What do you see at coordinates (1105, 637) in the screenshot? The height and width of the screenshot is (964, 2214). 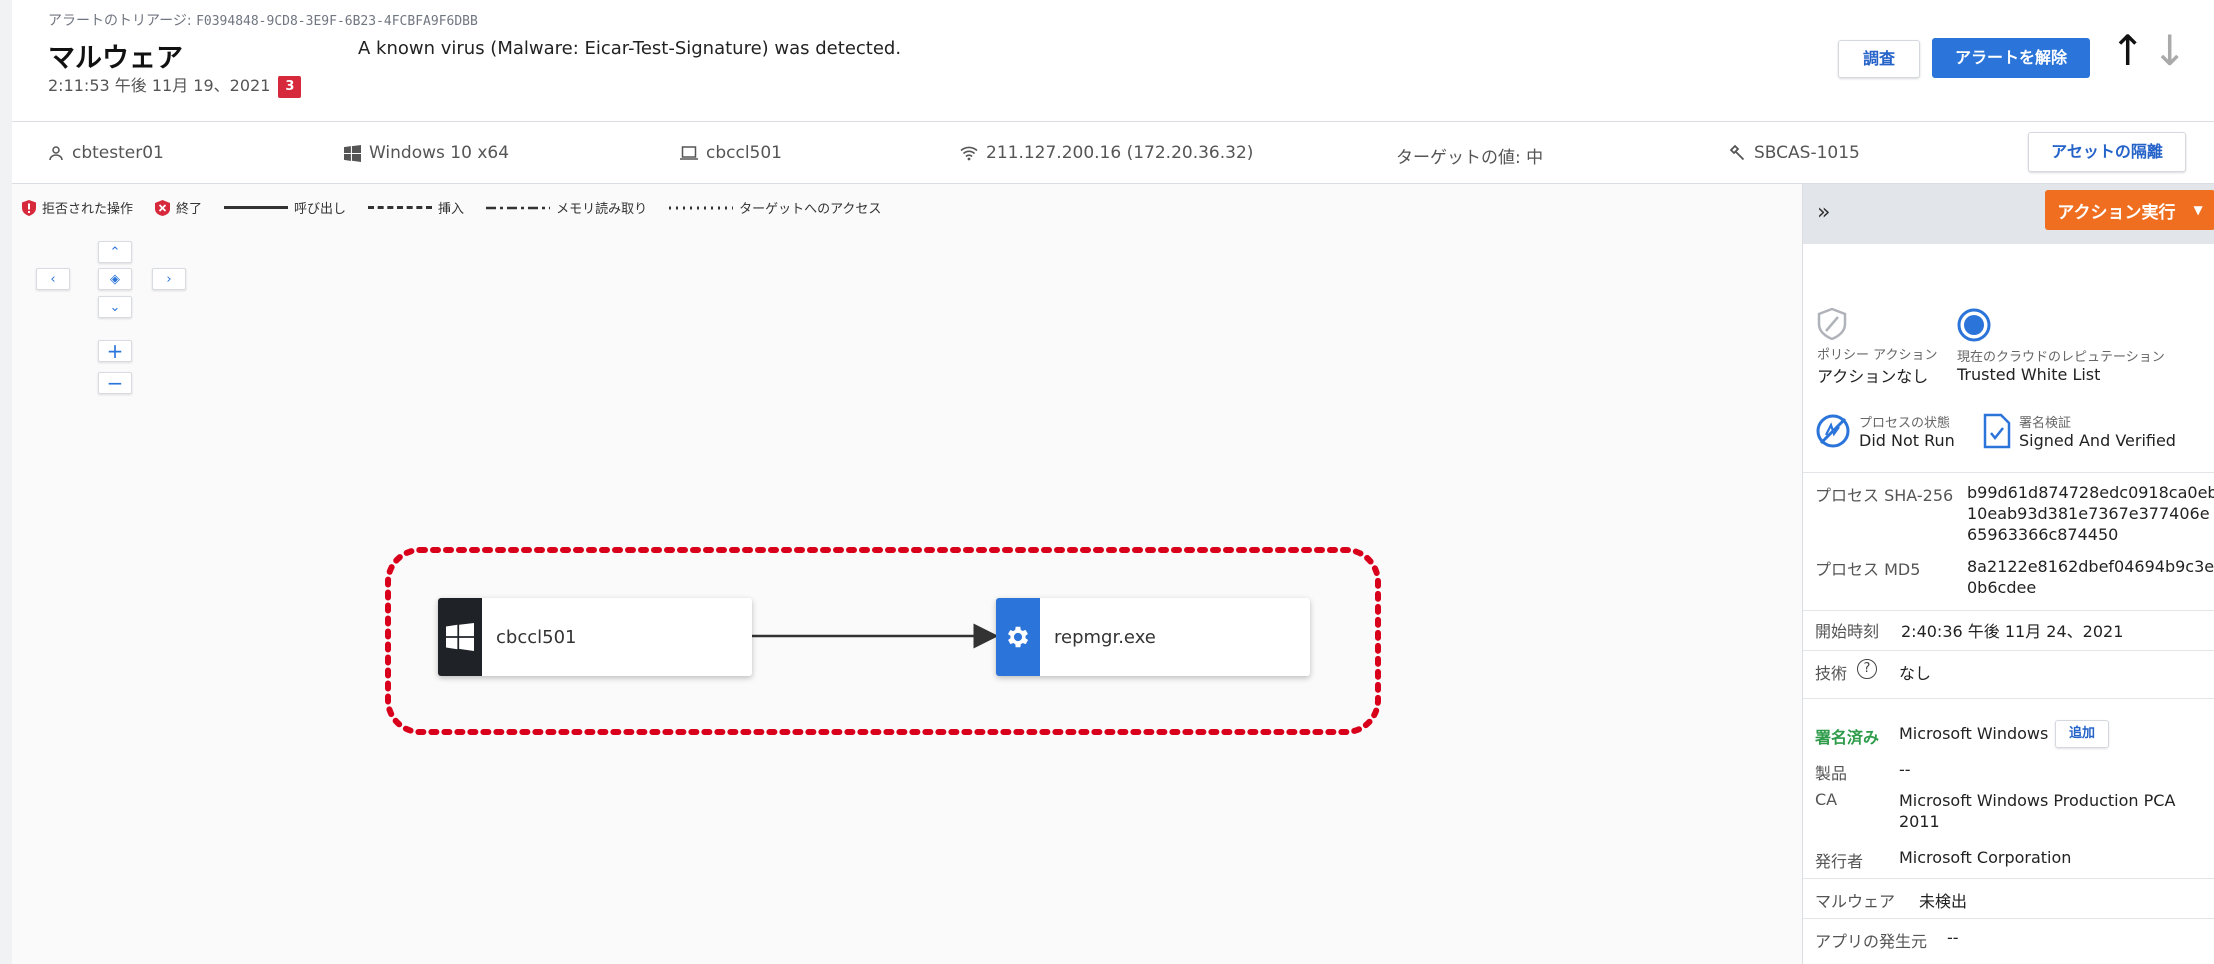 I see `process-node-label: repmgr.exe` at bounding box center [1105, 637].